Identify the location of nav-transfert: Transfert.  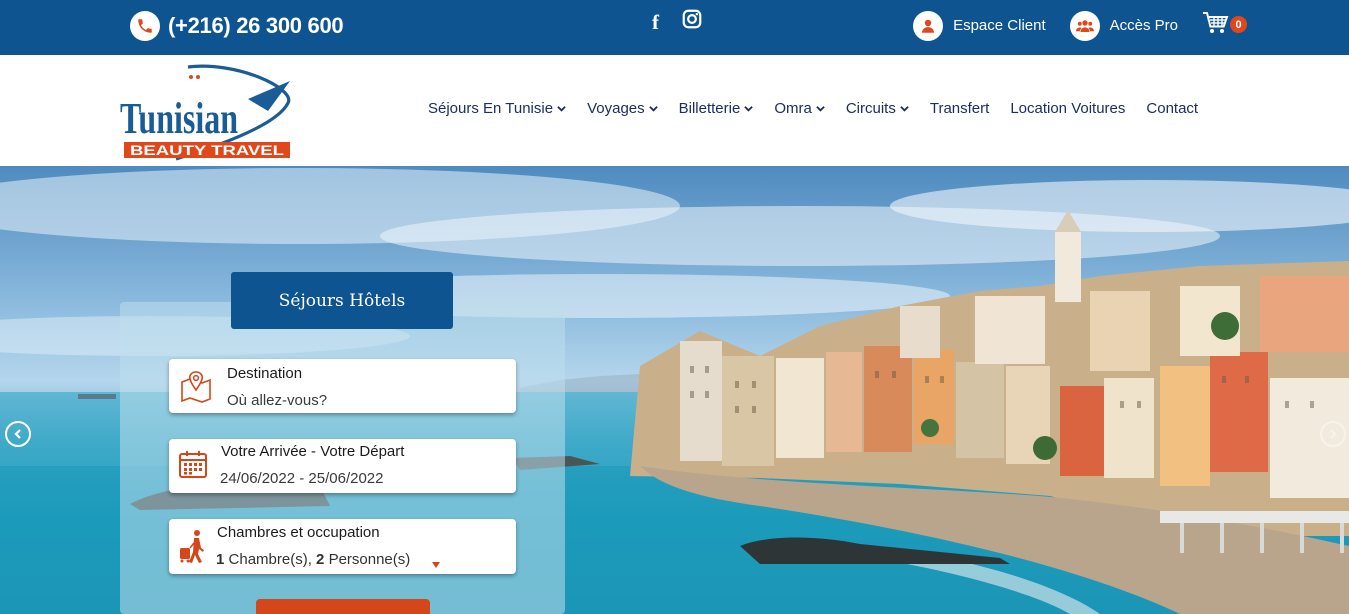
(959, 108).